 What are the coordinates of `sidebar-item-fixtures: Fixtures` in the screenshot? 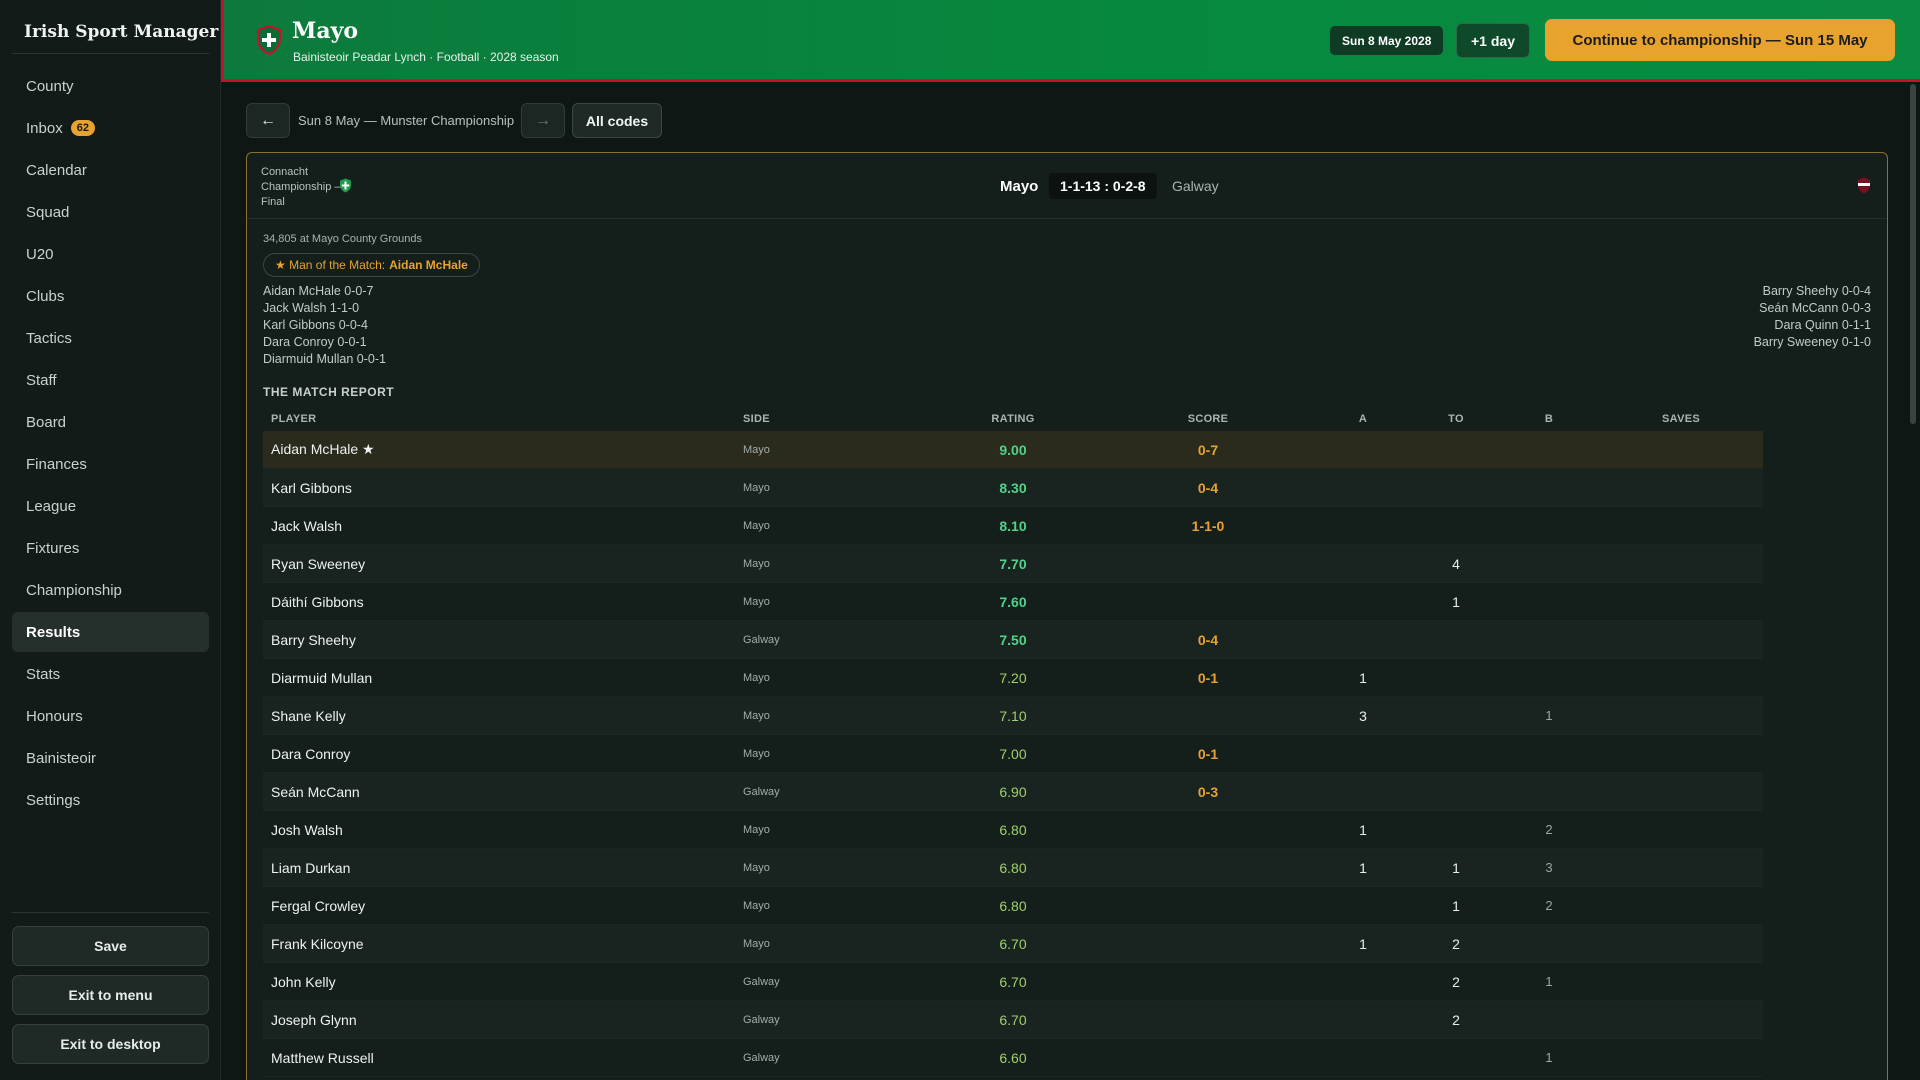 It's located at (110, 548).